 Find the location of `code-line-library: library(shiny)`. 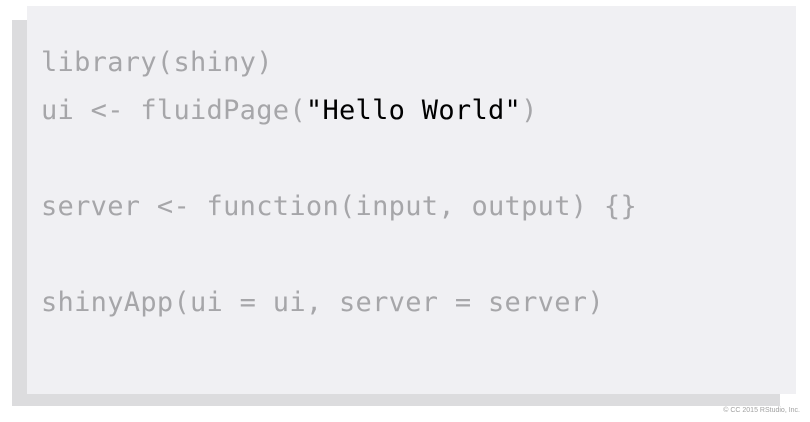

code-line-library: library(shiny) is located at coordinates (157, 62).